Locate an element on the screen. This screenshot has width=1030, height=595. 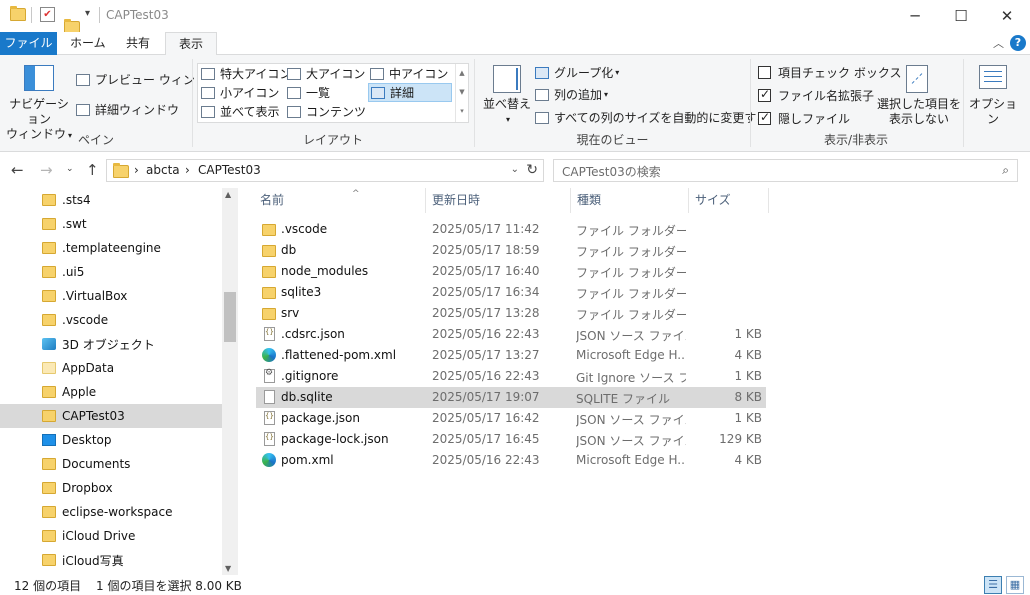
nav-item-dropbox: Dropbox is located at coordinates (111, 488).